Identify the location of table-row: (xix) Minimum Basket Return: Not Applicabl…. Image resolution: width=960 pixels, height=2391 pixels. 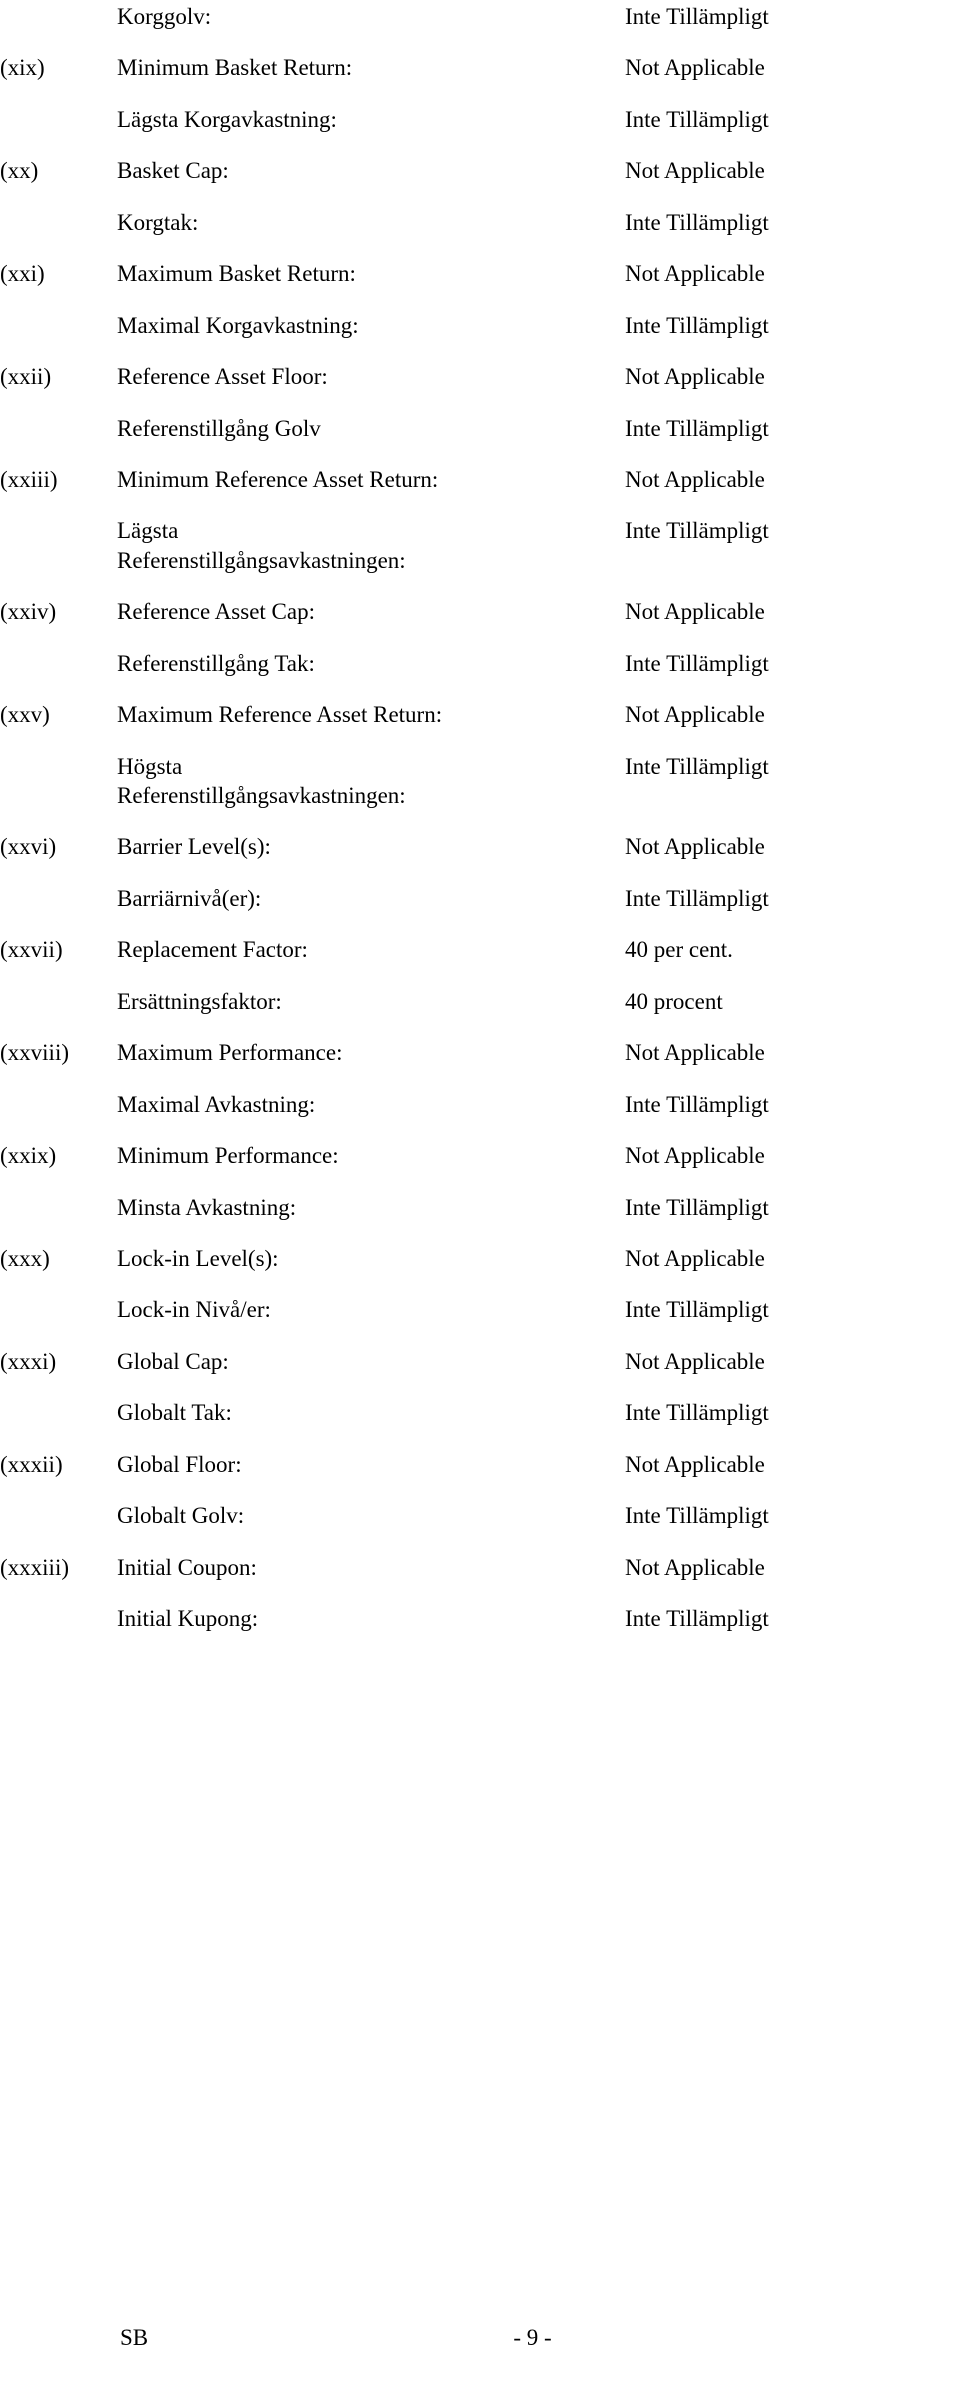
(480, 67).